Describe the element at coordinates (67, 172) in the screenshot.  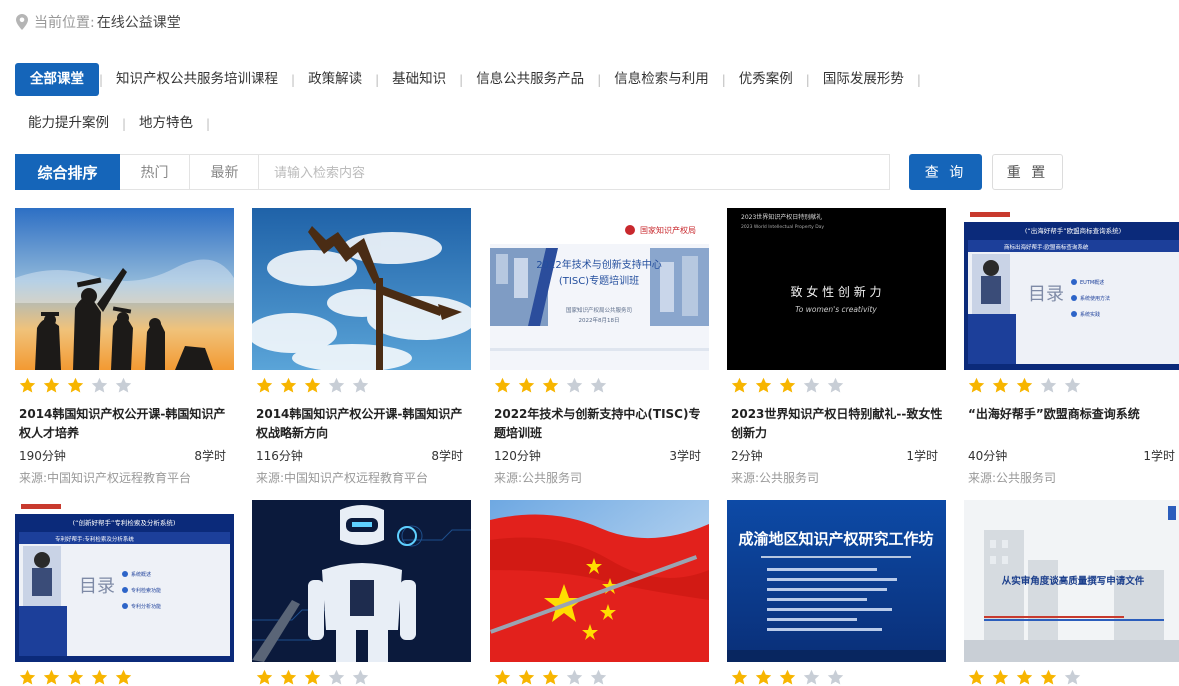
I see `sort-tab: 综合排序` at that location.